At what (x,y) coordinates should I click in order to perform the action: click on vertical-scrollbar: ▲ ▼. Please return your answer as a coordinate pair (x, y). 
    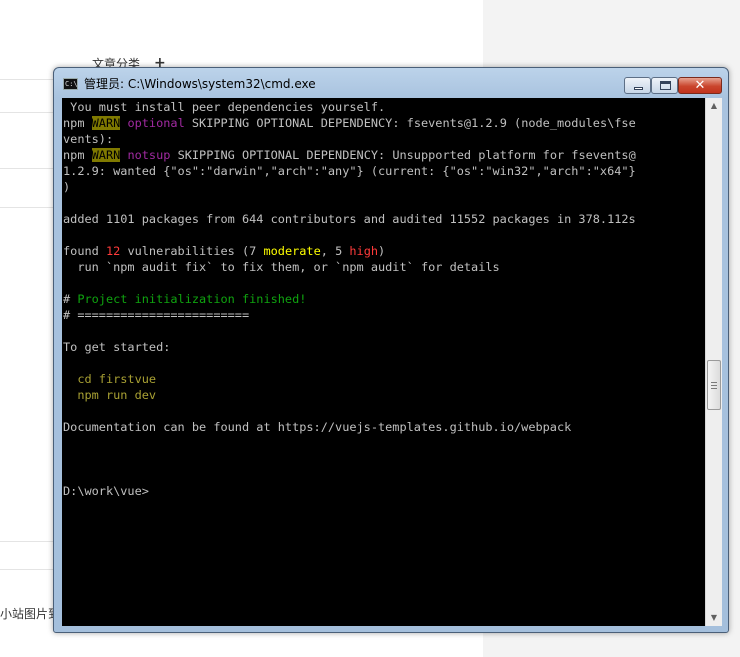
    Looking at the image, I should click on (713, 362).